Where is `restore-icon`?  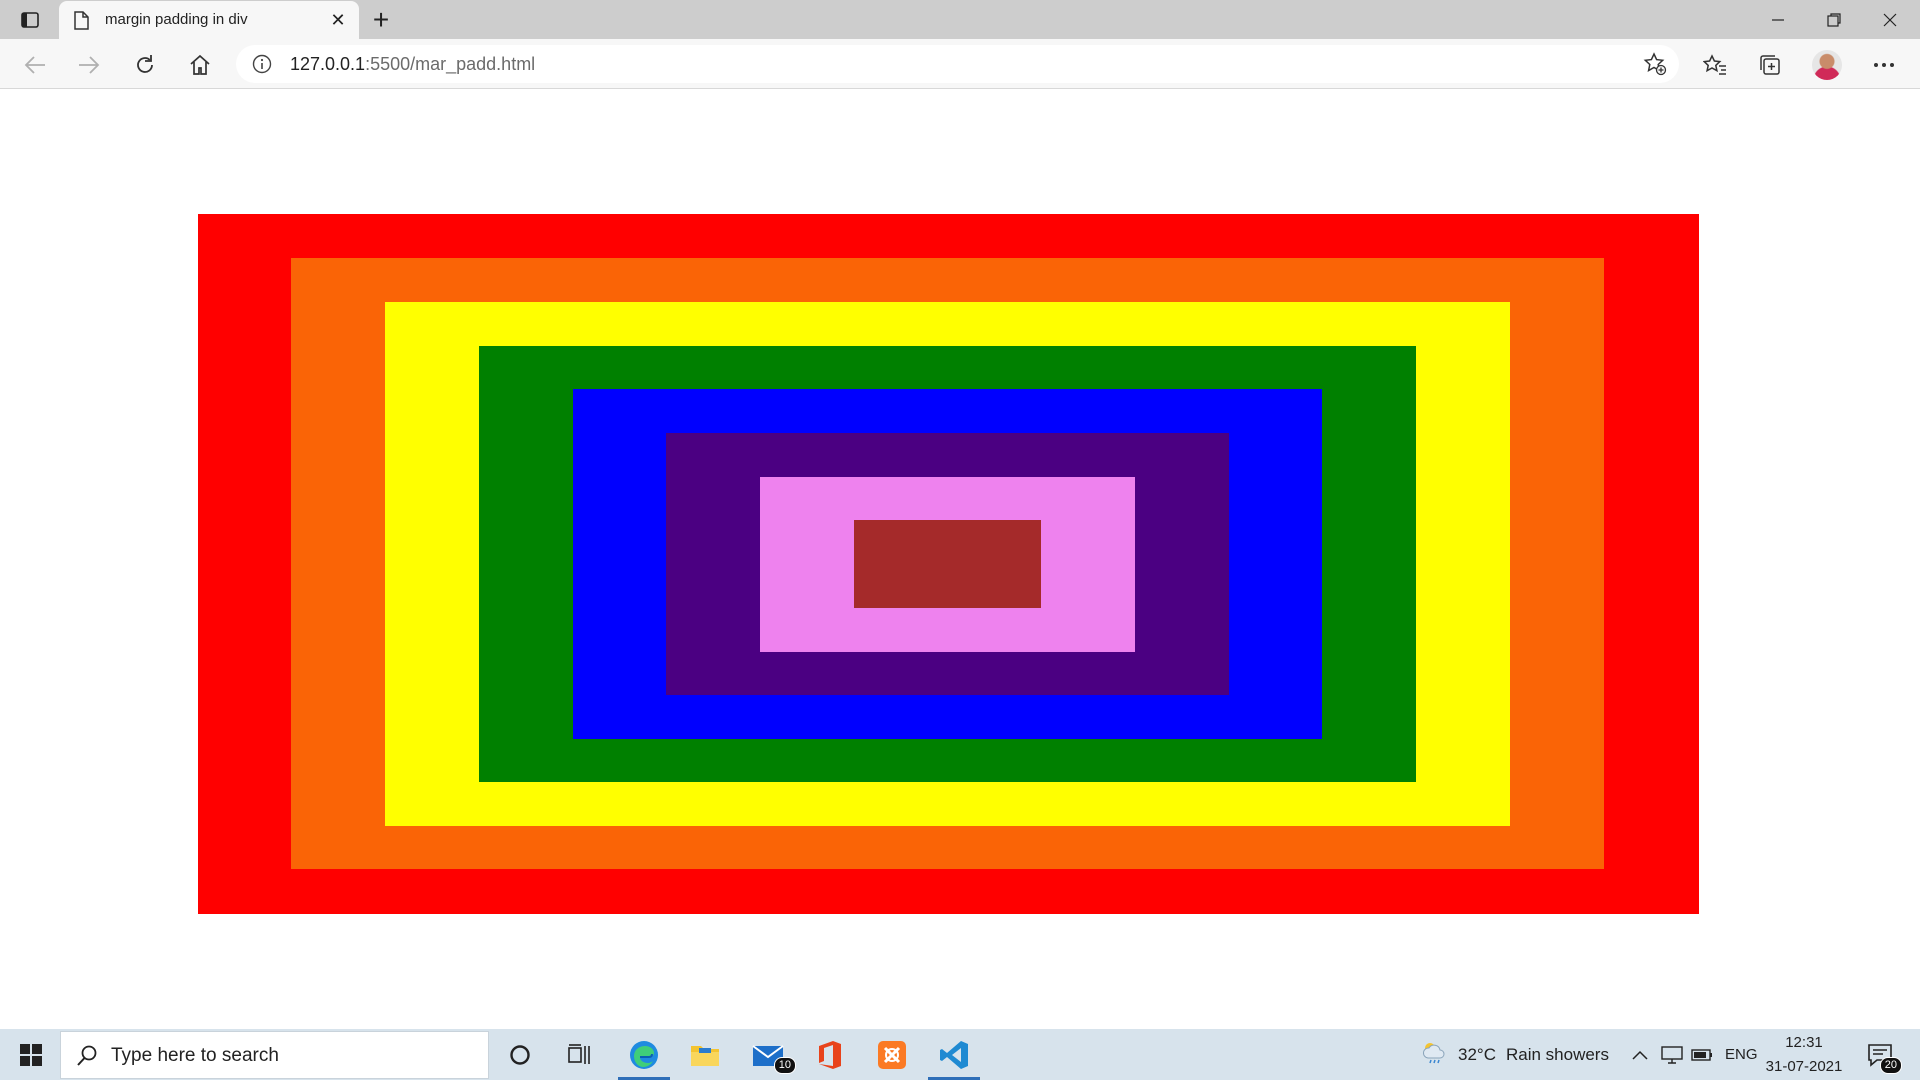 restore-icon is located at coordinates (1834, 19).